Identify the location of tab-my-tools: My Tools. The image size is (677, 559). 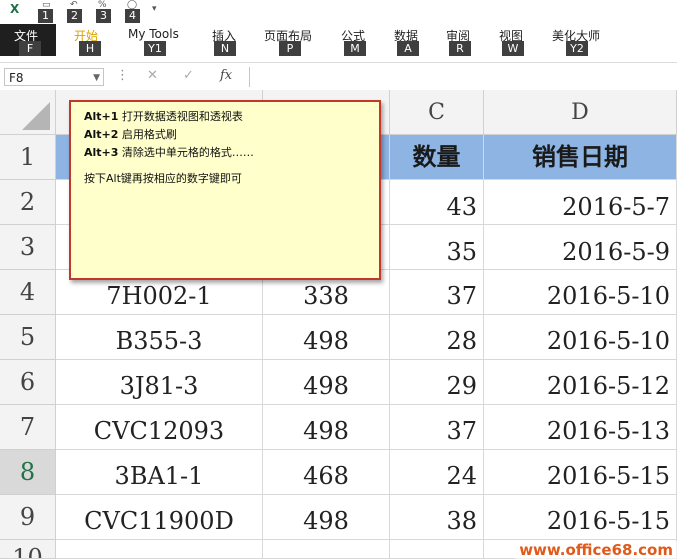
(153, 34).